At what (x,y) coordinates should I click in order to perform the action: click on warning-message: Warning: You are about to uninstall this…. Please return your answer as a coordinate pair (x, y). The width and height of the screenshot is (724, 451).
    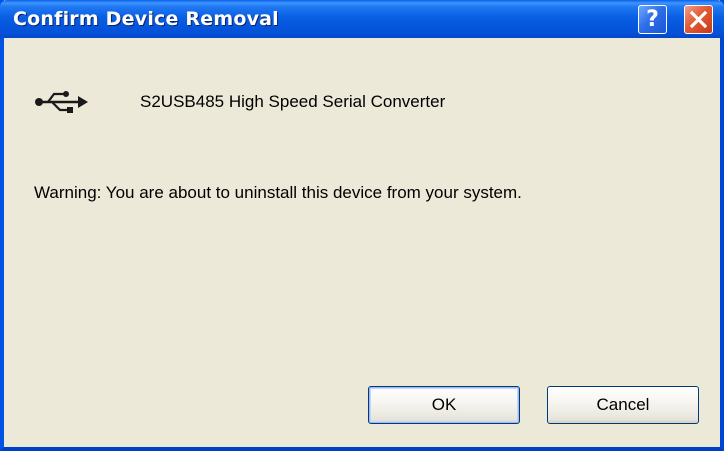
    Looking at the image, I should click on (278, 192).